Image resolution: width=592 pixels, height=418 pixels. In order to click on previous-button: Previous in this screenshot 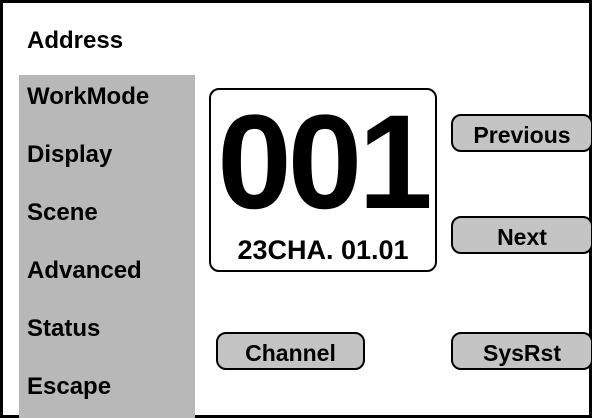, I will do `click(521, 133)`.